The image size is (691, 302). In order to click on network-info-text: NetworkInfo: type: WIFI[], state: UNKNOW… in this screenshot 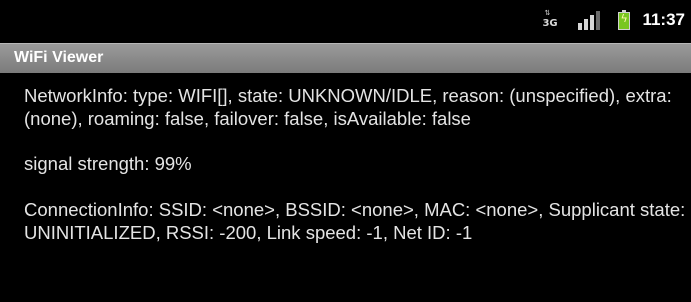, I will do `click(348, 107)`.